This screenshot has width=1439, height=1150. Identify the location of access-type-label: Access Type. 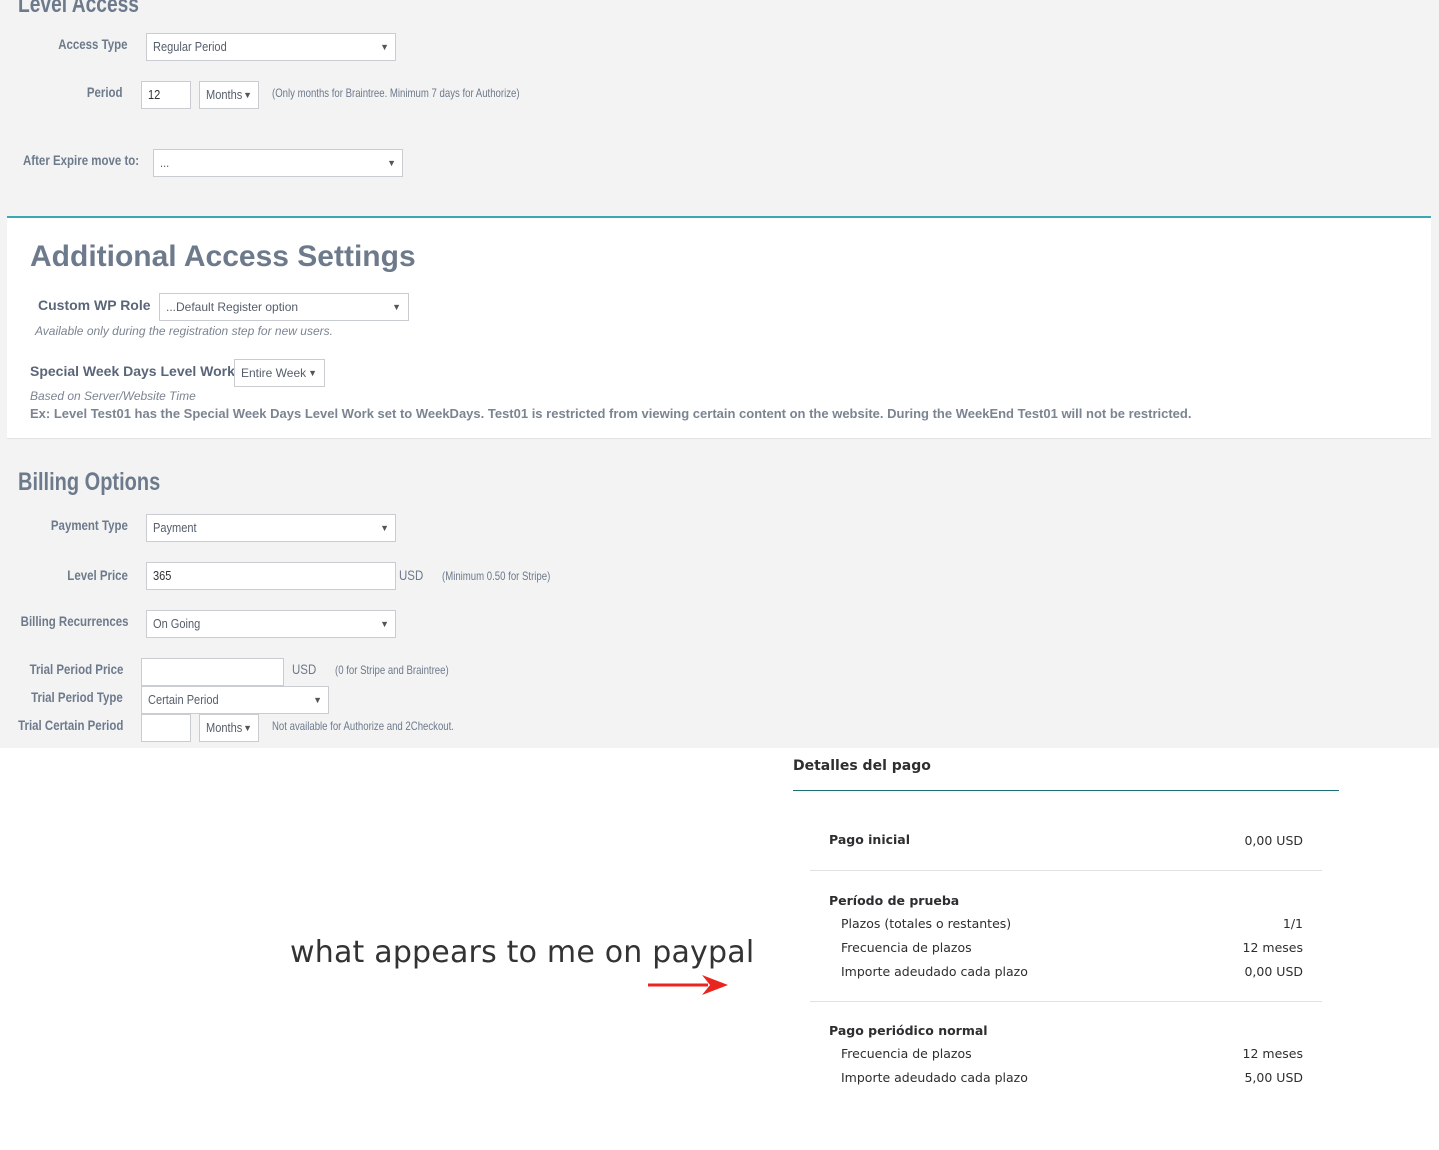
(93, 44).